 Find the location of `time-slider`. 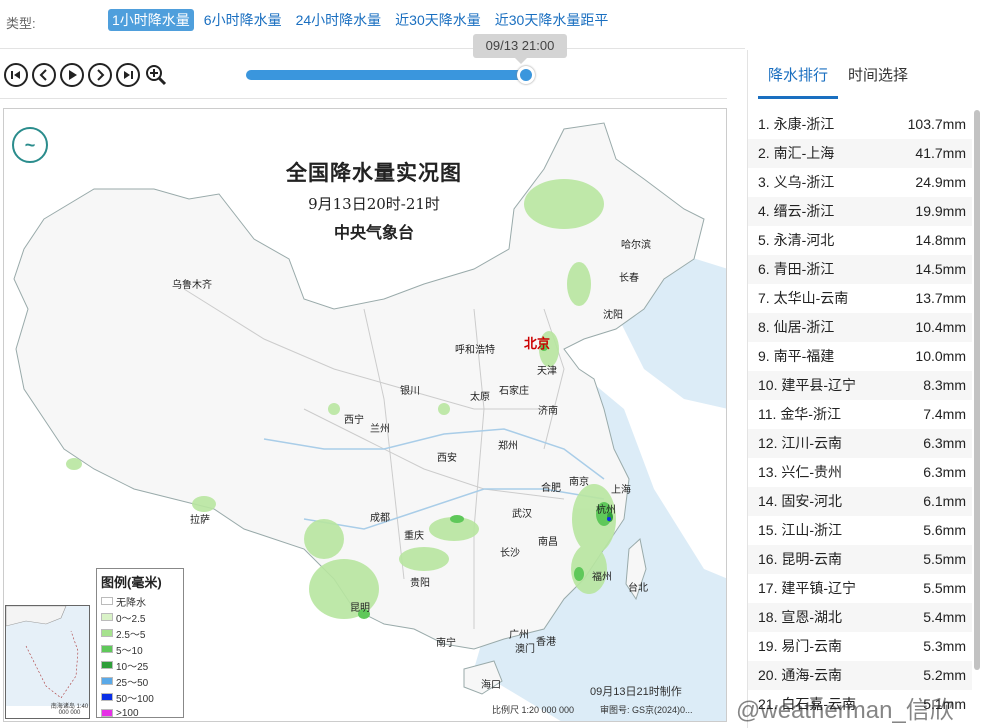

time-slider is located at coordinates (390, 75).